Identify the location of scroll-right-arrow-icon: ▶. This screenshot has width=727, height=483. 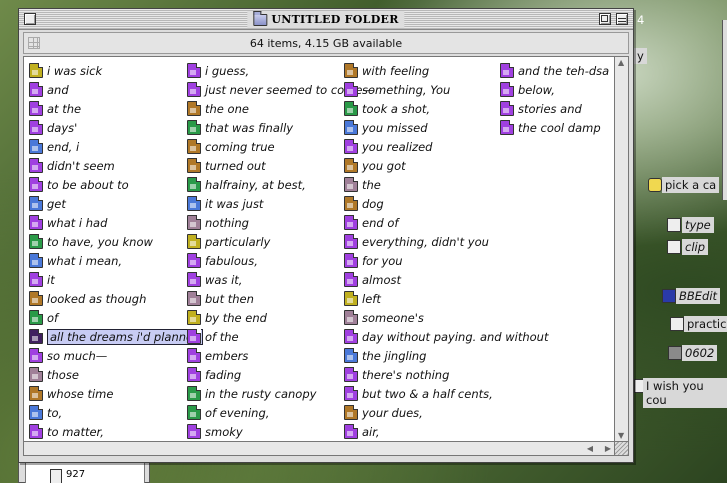
(608, 449).